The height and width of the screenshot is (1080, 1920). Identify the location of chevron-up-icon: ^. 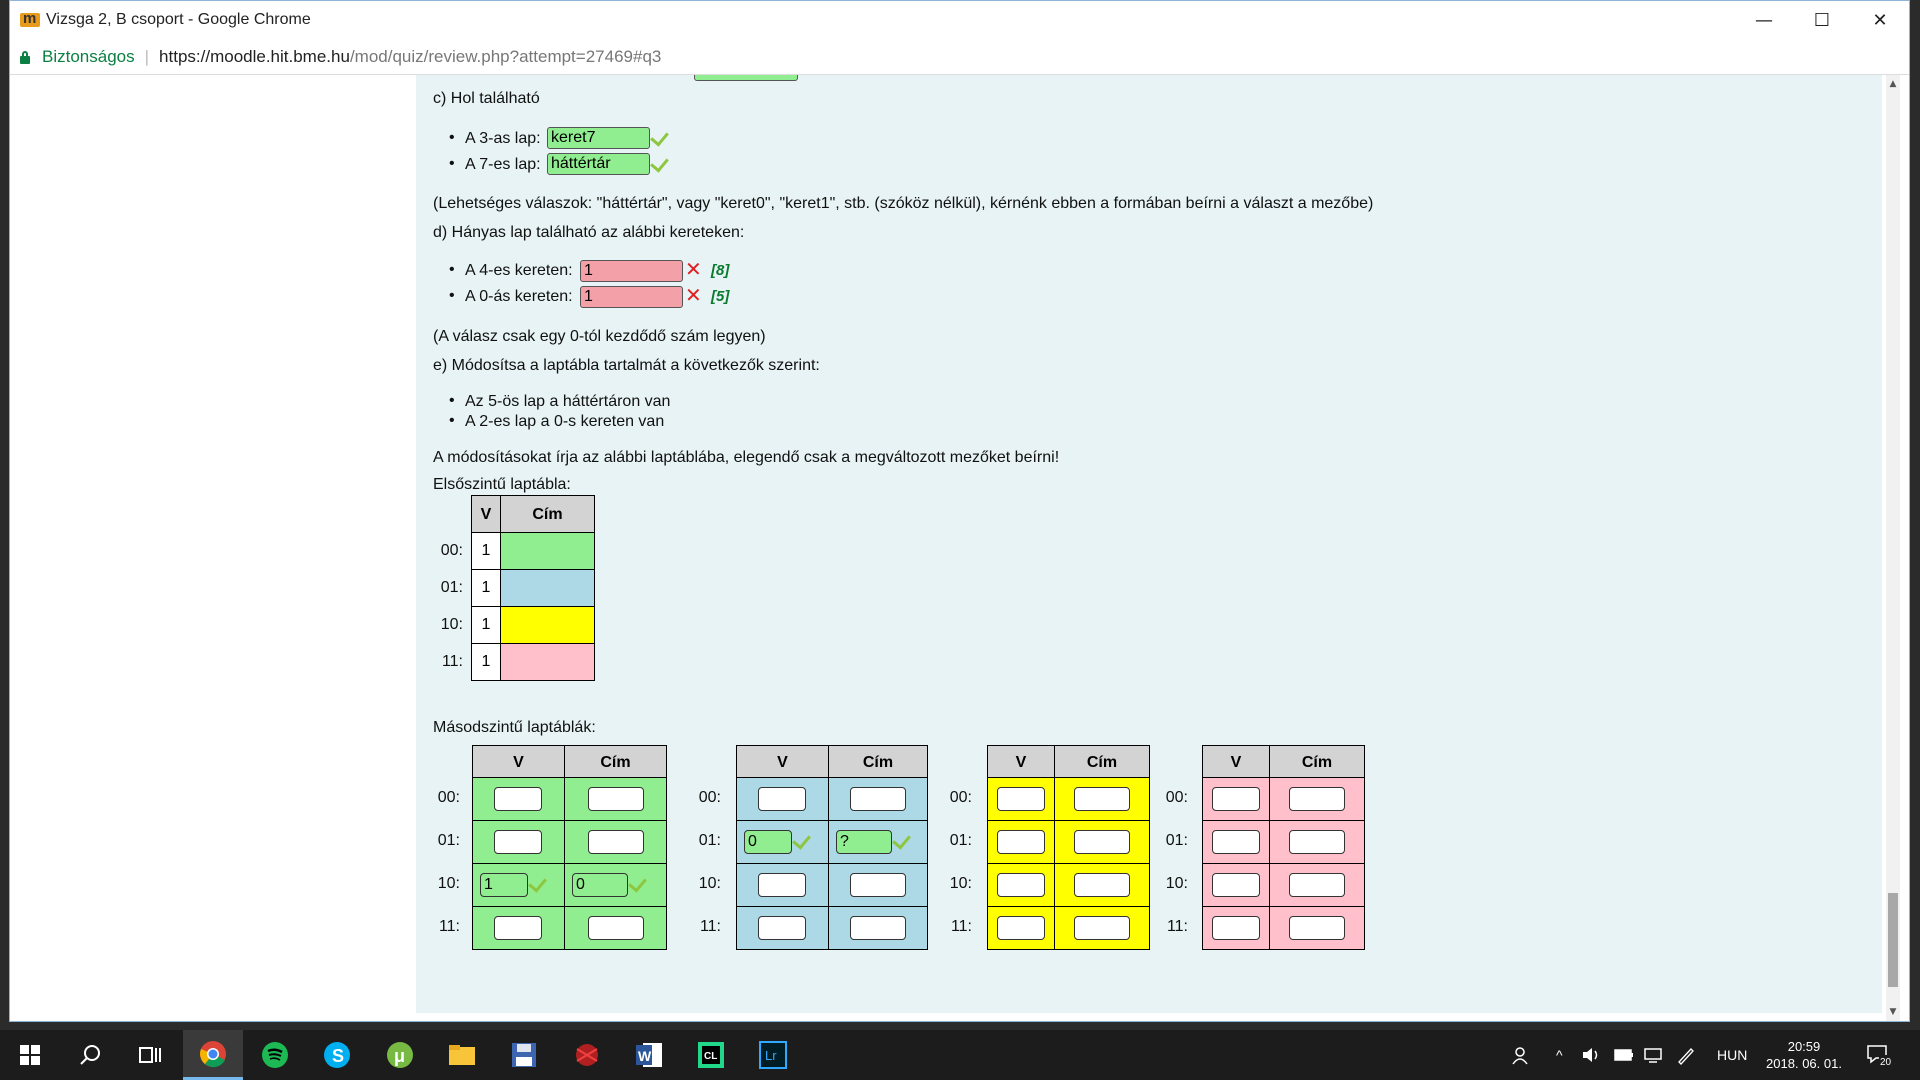
(1559, 1055).